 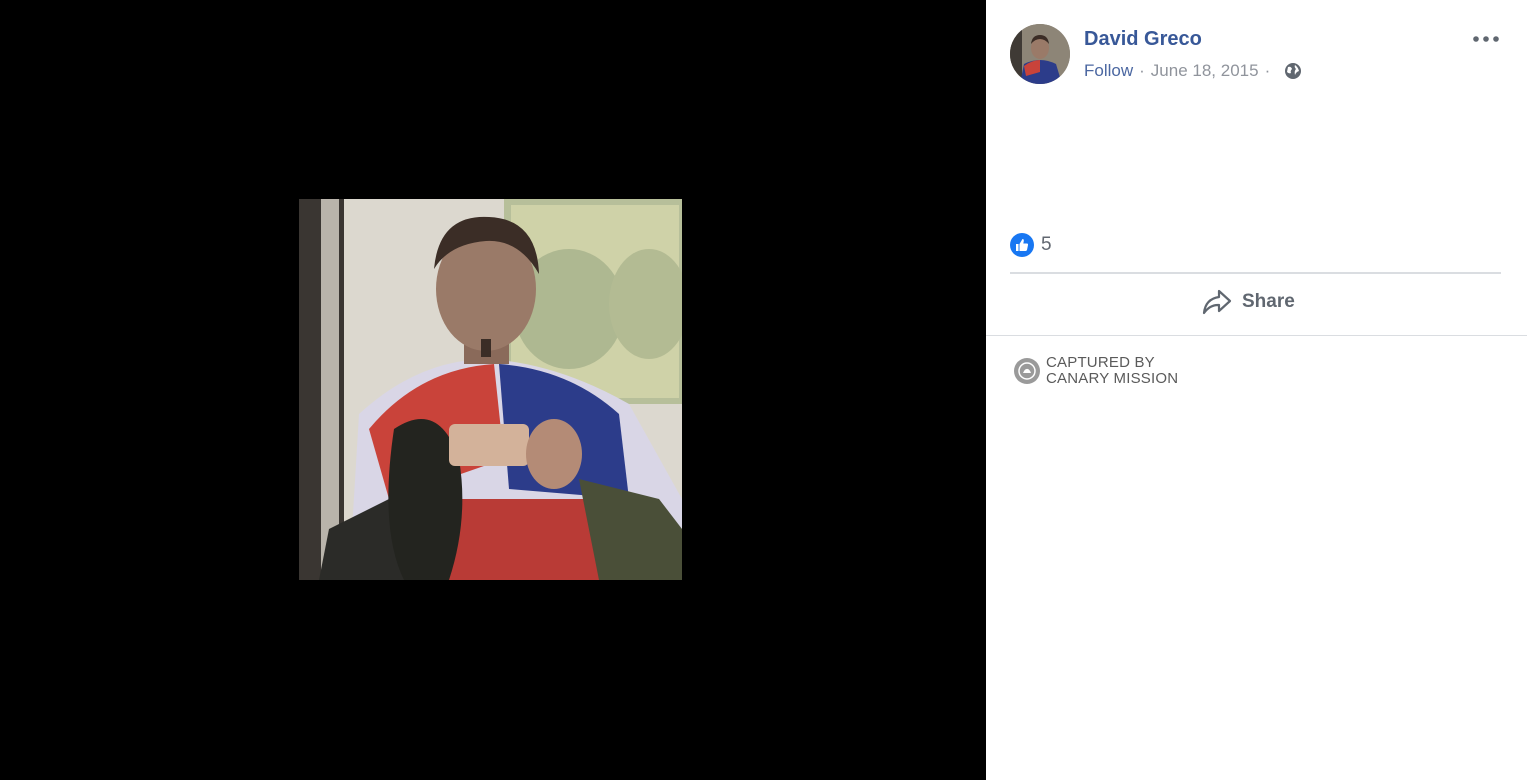 I want to click on share-button: Share, so click(x=1248, y=302).